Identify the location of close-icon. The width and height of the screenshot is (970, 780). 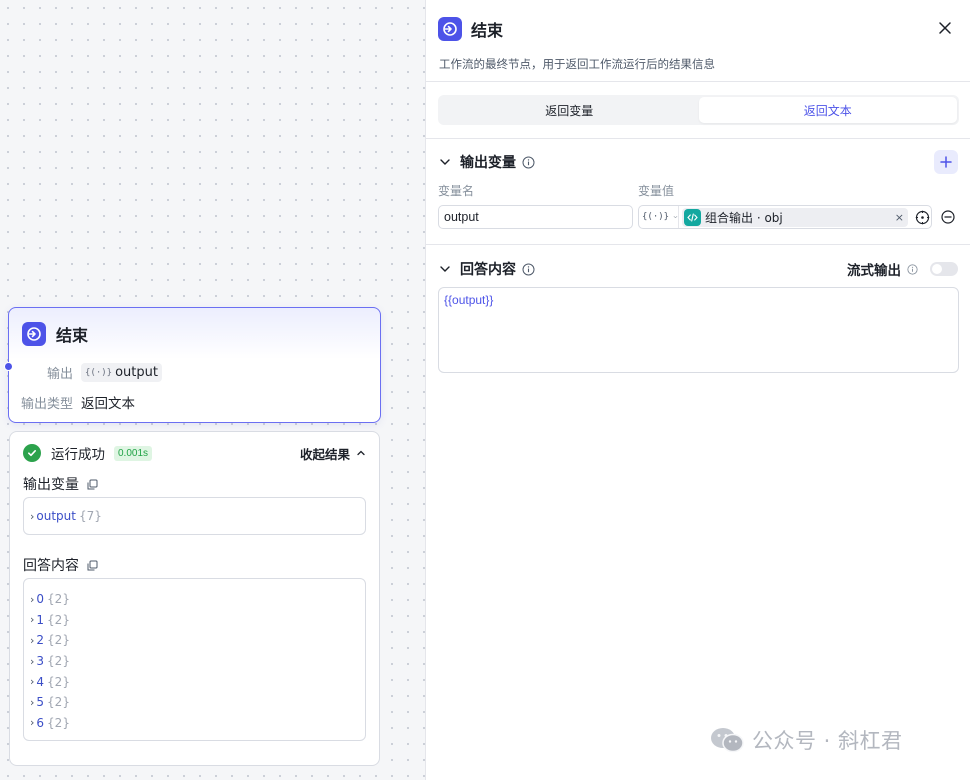
(945, 28).